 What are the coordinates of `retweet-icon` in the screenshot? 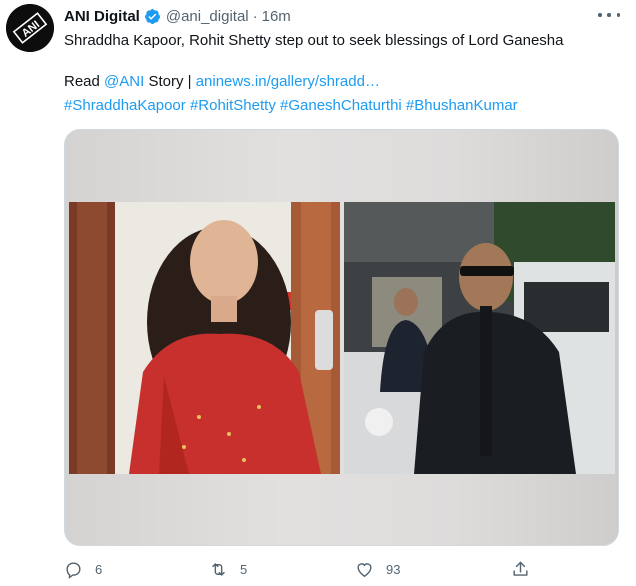 It's located at (218, 569).